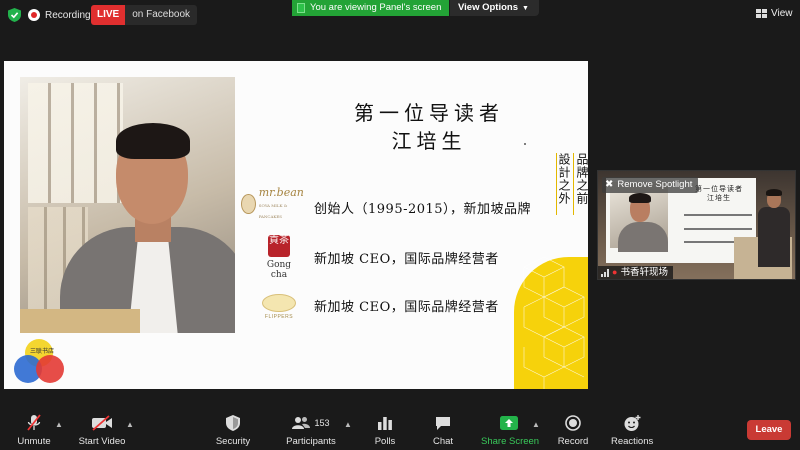 Image resolution: width=800 pixels, height=450 pixels. I want to click on record-icon, so click(573, 423).